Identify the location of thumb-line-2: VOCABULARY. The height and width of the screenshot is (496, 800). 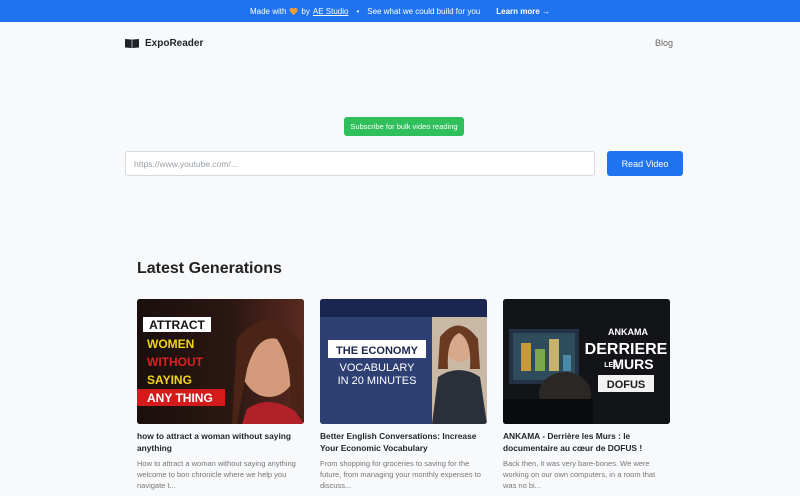
(378, 368).